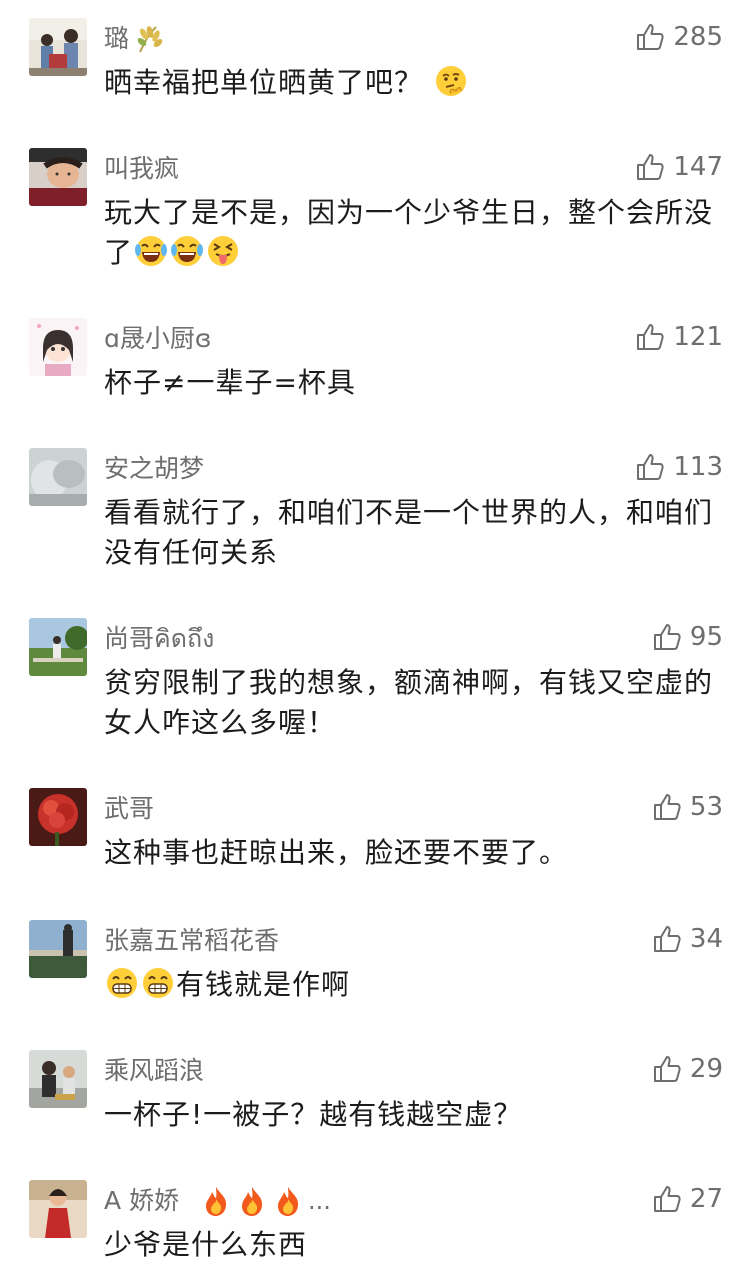  What do you see at coordinates (223, 251) in the screenshot?
I see `tongue-squint-emoji` at bounding box center [223, 251].